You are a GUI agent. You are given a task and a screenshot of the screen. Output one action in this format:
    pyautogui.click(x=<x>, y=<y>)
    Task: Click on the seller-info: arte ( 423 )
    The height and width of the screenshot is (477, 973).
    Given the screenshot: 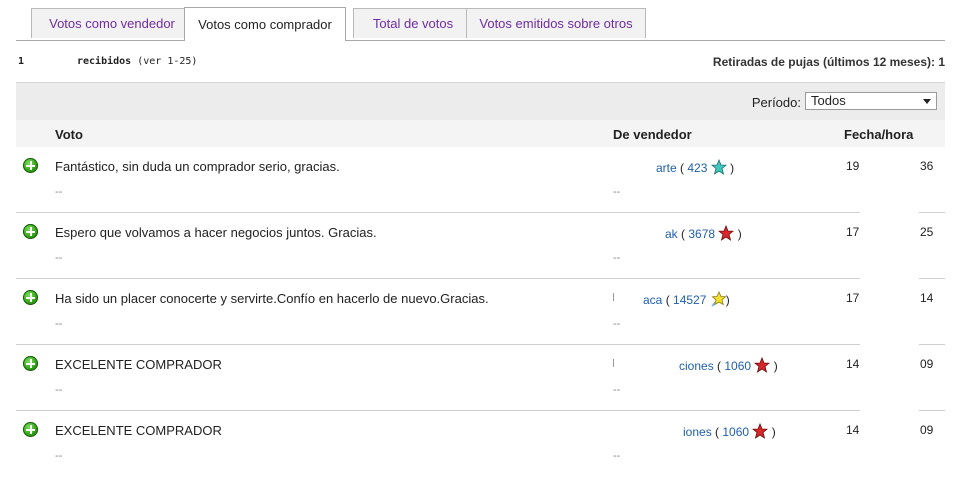 What is the action you would take?
    pyautogui.click(x=695, y=167)
    